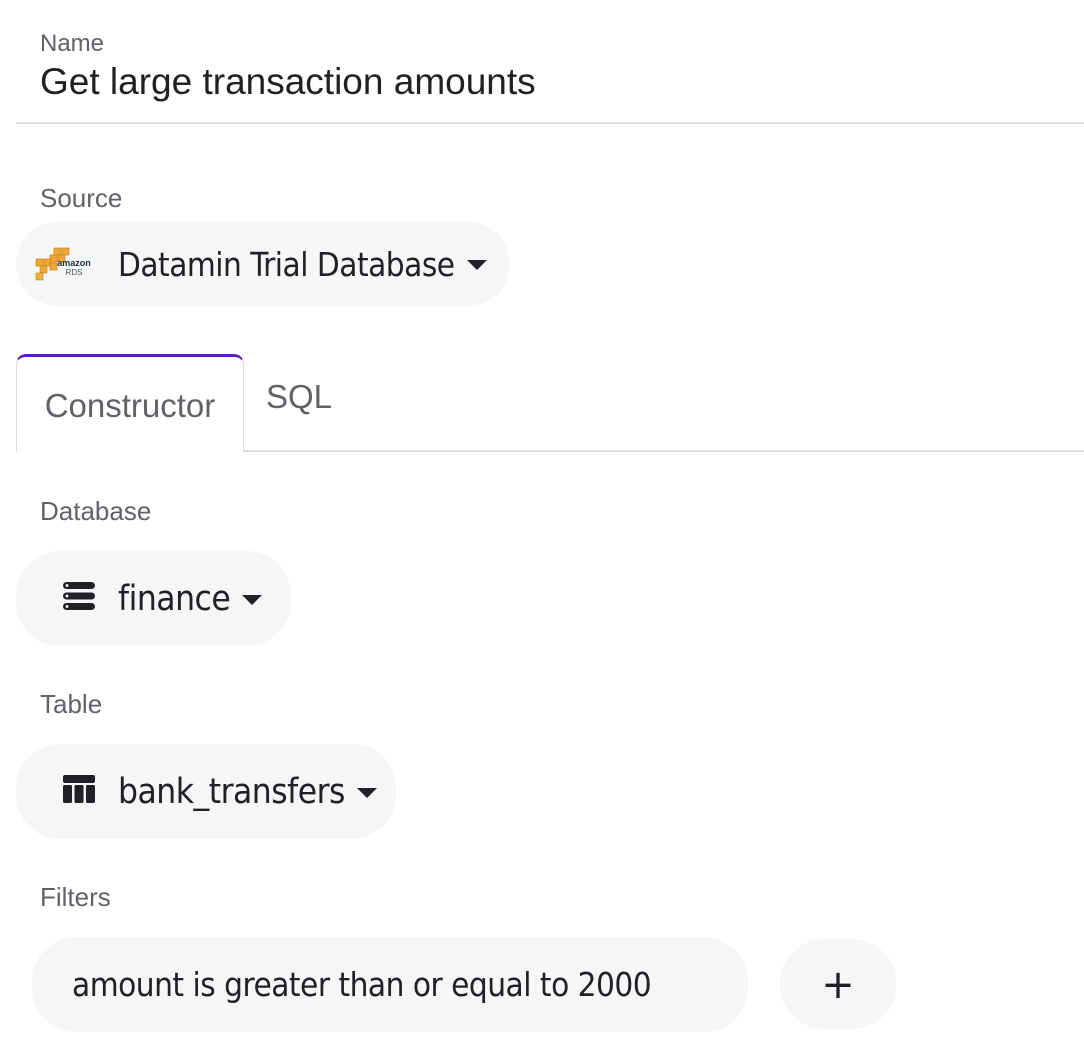  I want to click on name-input-underline, so click(550, 123).